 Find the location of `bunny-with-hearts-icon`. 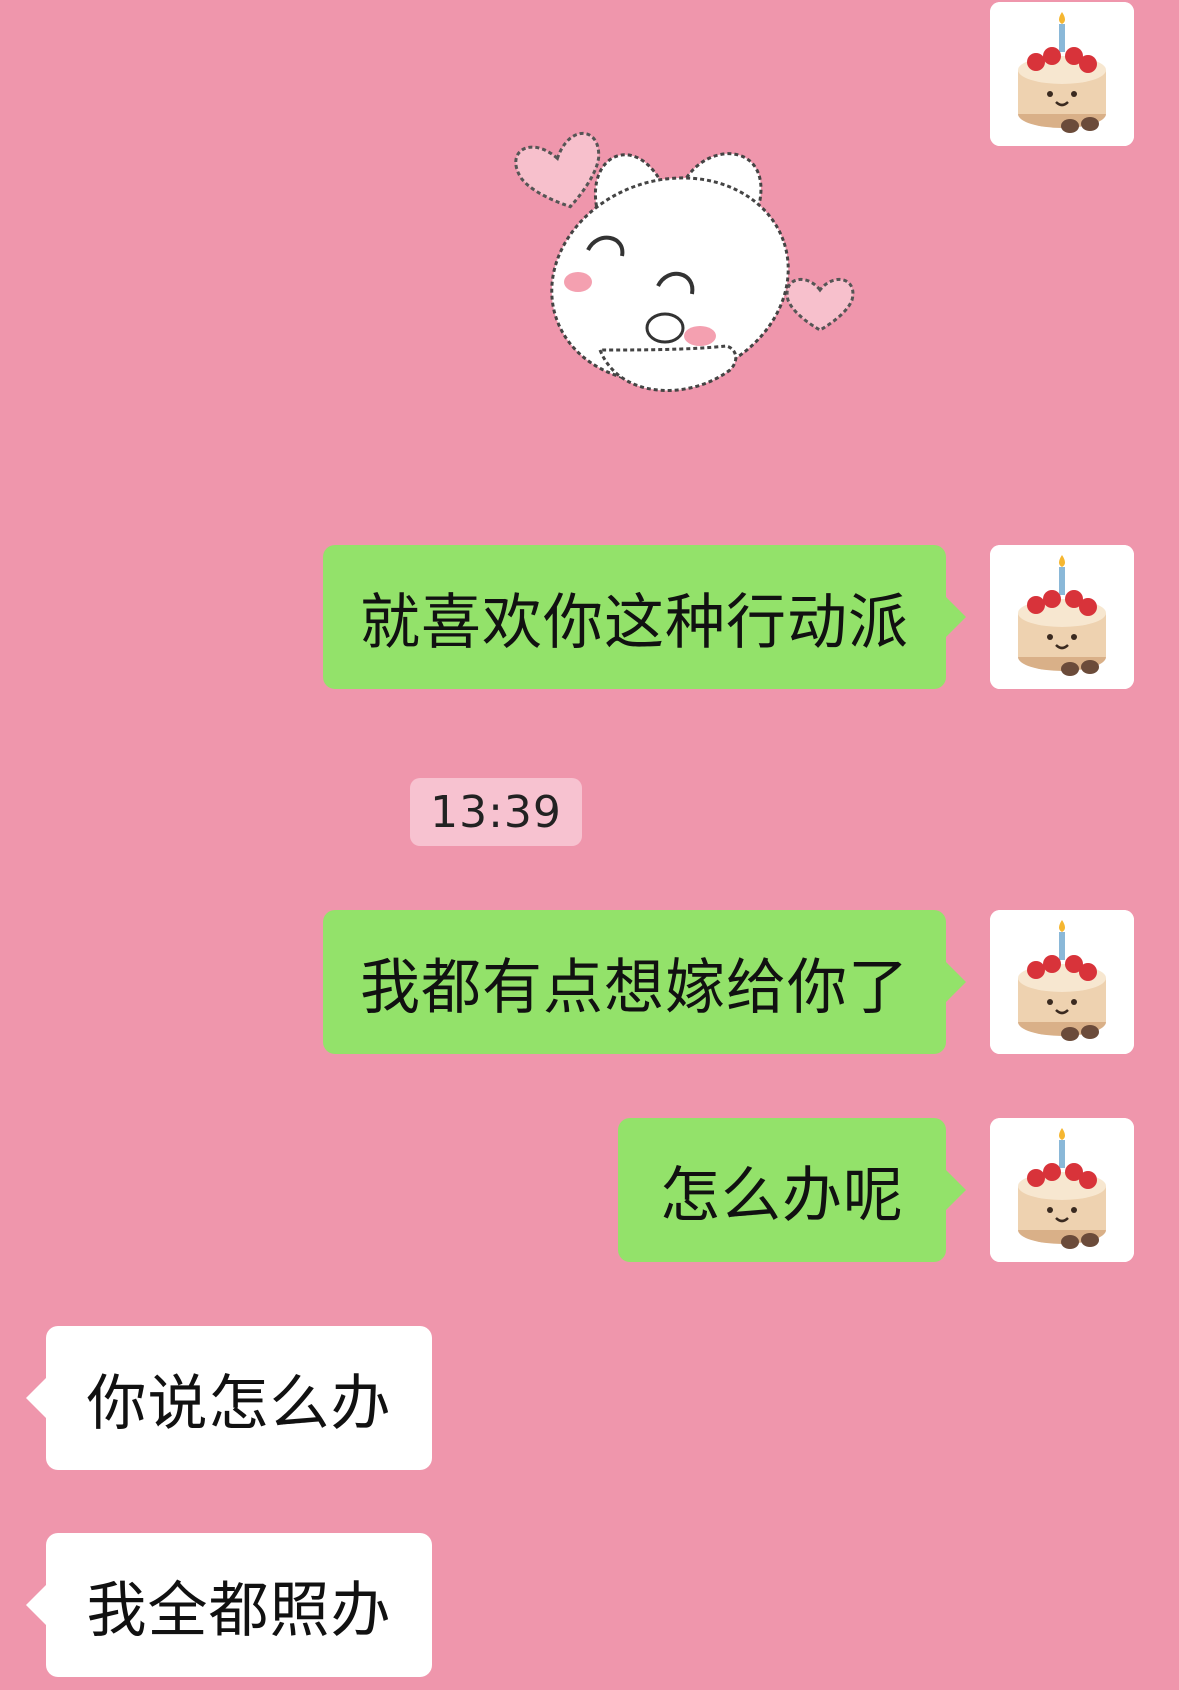

bunny-with-hearts-icon is located at coordinates (684, 261).